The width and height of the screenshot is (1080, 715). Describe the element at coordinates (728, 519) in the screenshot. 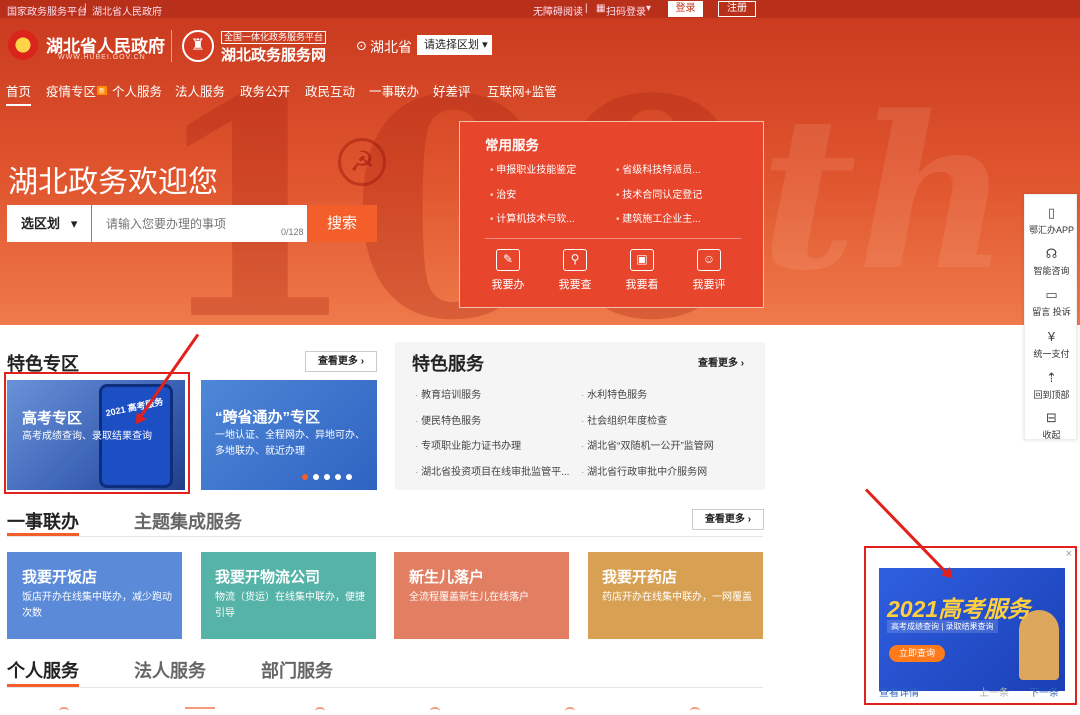

I see `one-thing-more-button: 查看更多 ›` at that location.